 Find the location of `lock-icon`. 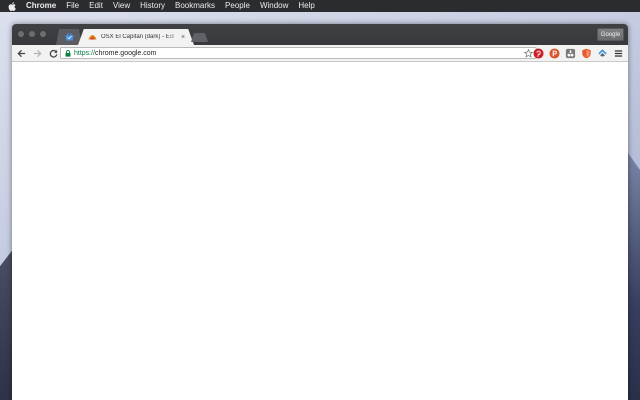

lock-icon is located at coordinates (68, 53).